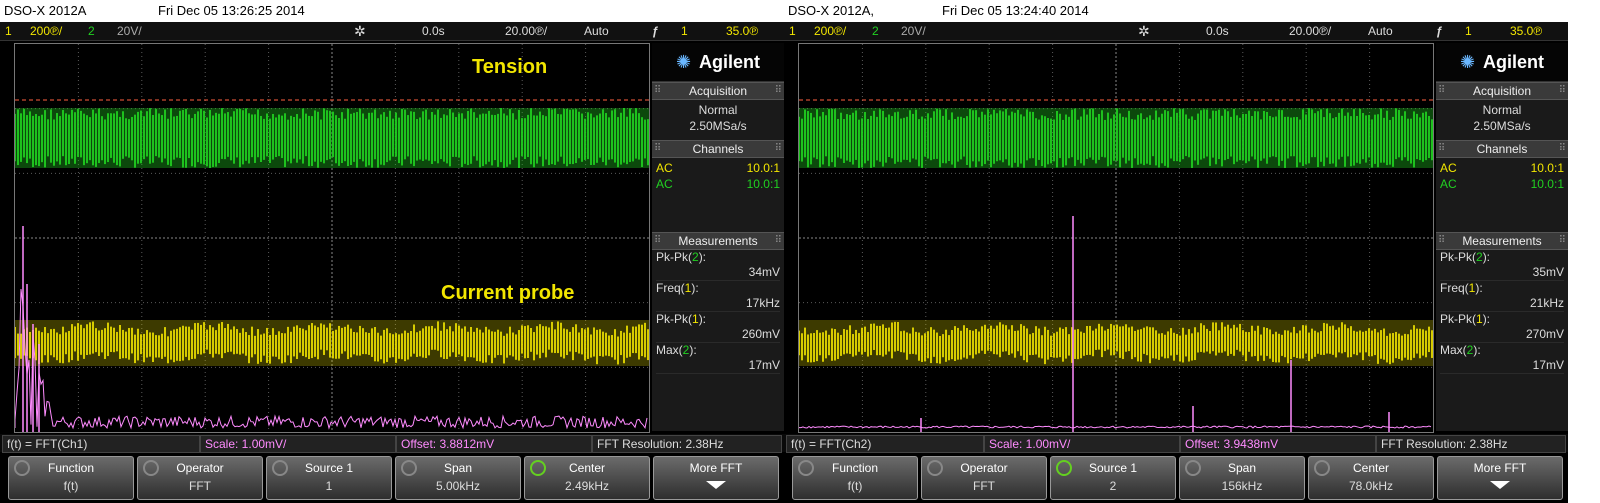 This screenshot has height=503, width=1600. Describe the element at coordinates (458, 478) in the screenshot. I see `softkey-span: Span 5.00kHz` at that location.